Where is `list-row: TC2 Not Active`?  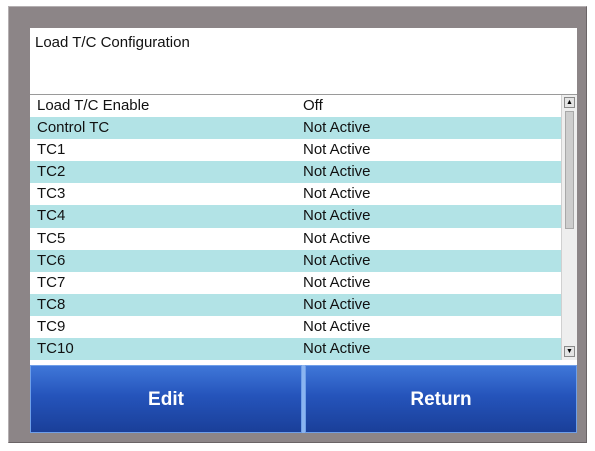 list-row: TC2 Not Active is located at coordinates (295, 172).